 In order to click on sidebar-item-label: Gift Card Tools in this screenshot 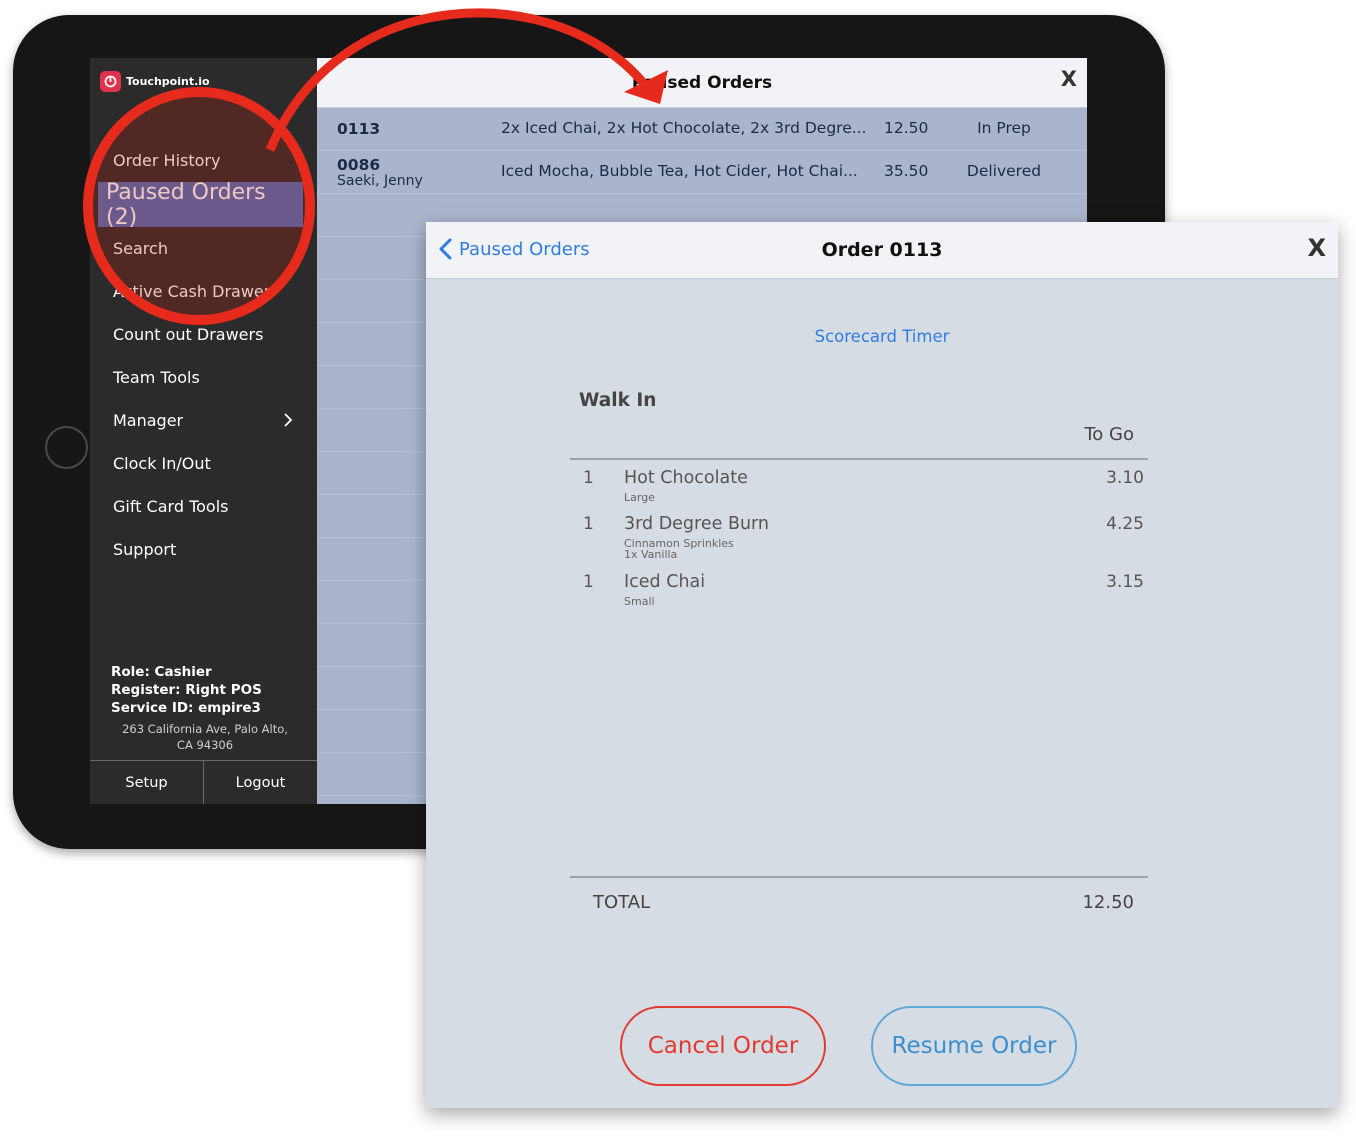, I will do `click(171, 506)`.